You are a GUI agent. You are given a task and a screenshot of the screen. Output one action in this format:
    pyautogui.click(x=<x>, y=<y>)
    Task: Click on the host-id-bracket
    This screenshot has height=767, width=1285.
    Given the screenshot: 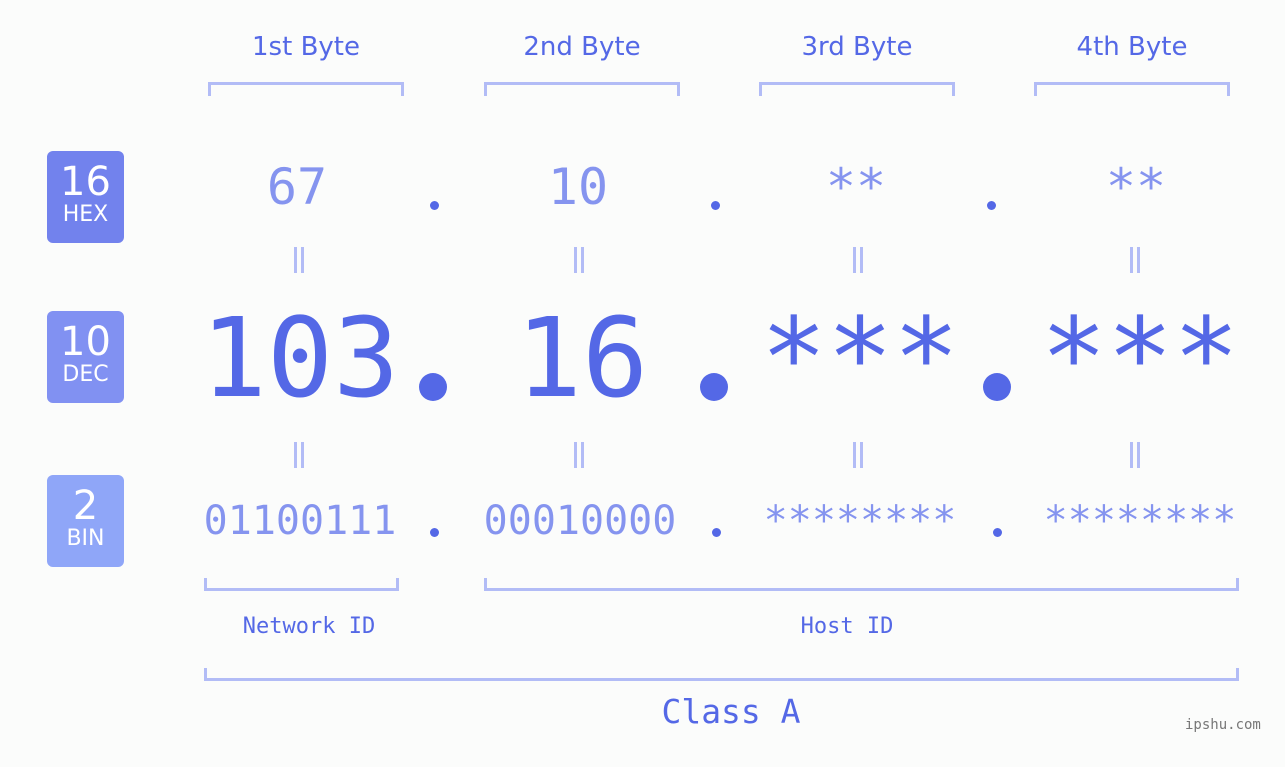 What is the action you would take?
    pyautogui.click(x=861, y=584)
    